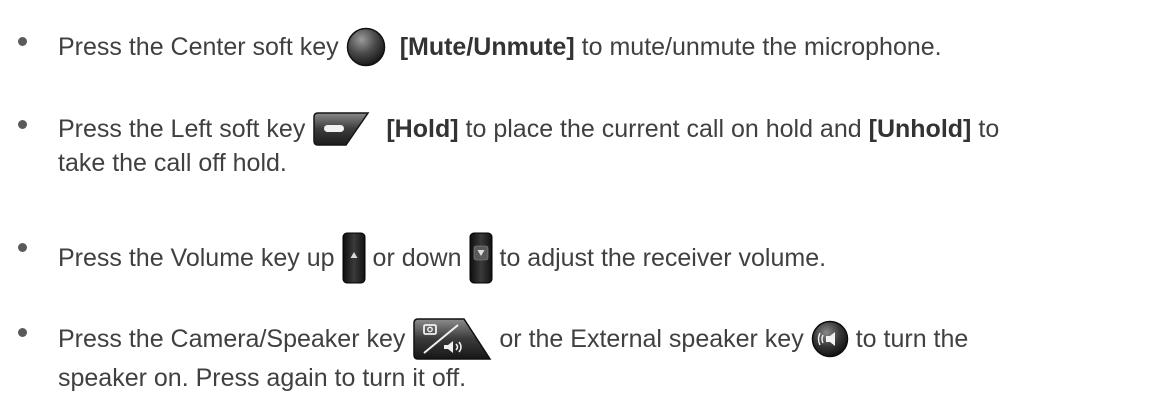  I want to click on item-text: or the External speaker key, so click(651, 339).